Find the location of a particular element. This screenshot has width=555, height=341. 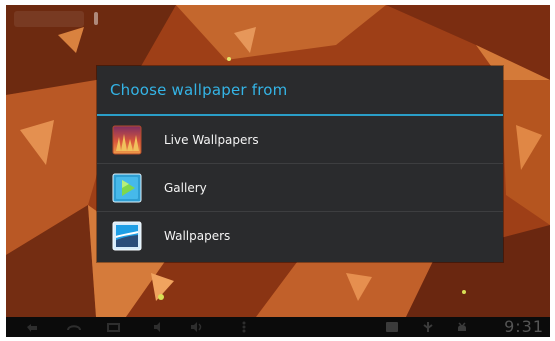

volume-up-icon is located at coordinates (197, 327).